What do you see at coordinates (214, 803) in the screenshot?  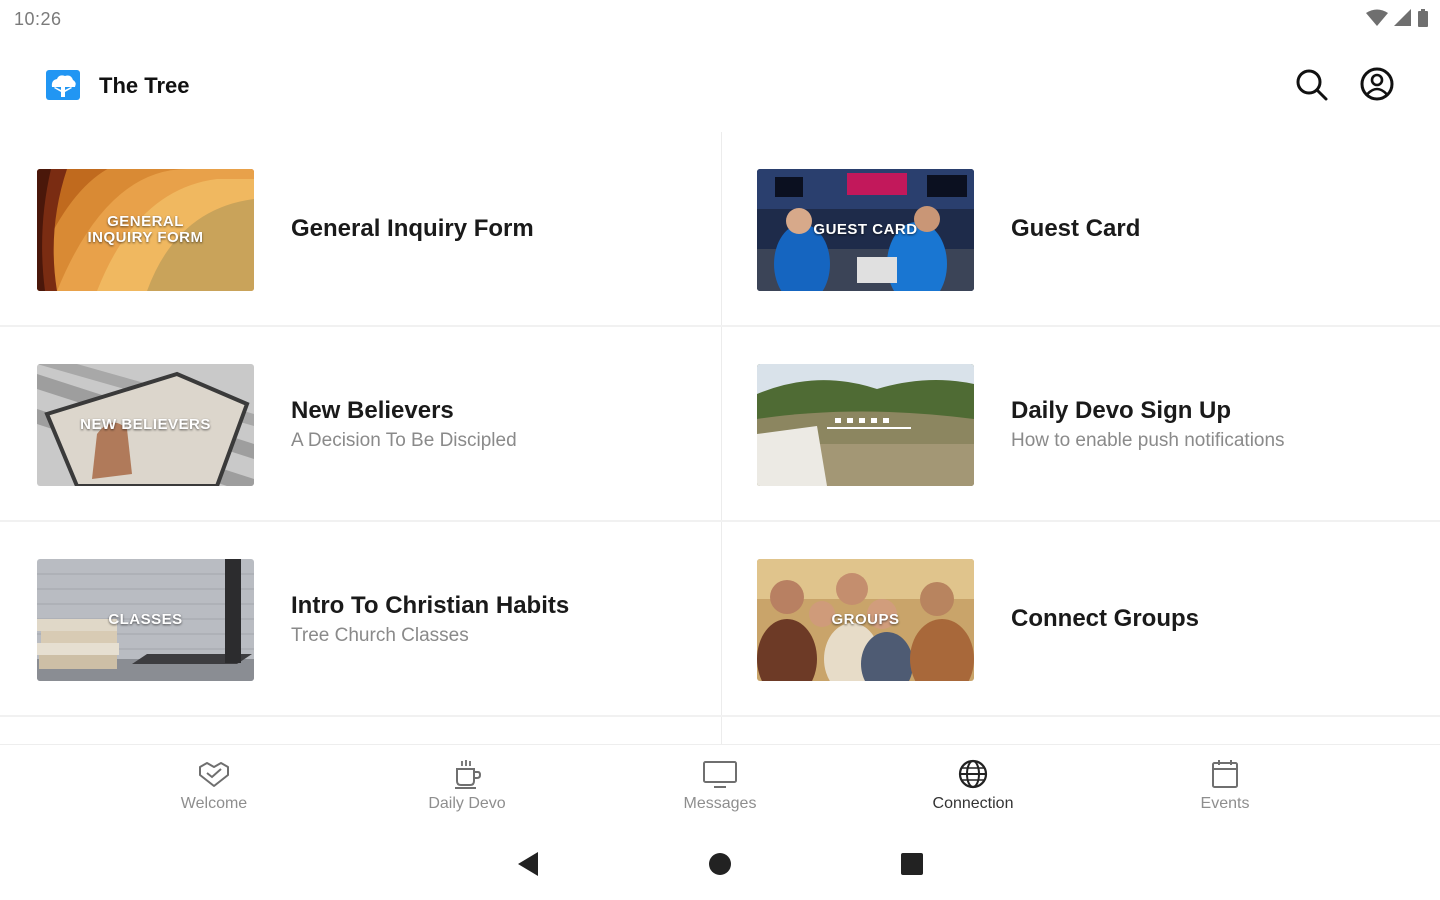 I see `nav-label: Welcome` at bounding box center [214, 803].